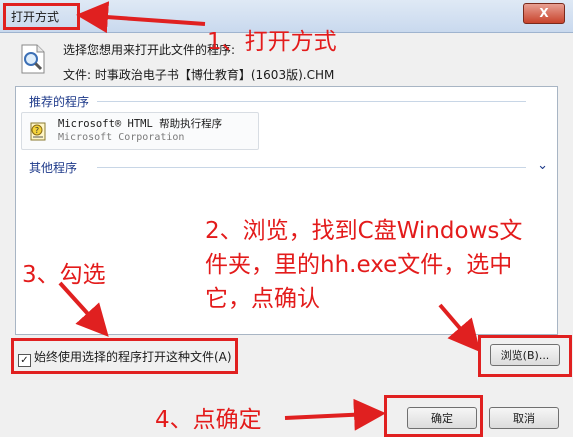  What do you see at coordinates (141, 17) in the screenshot?
I see `arrow-to-title` at bounding box center [141, 17].